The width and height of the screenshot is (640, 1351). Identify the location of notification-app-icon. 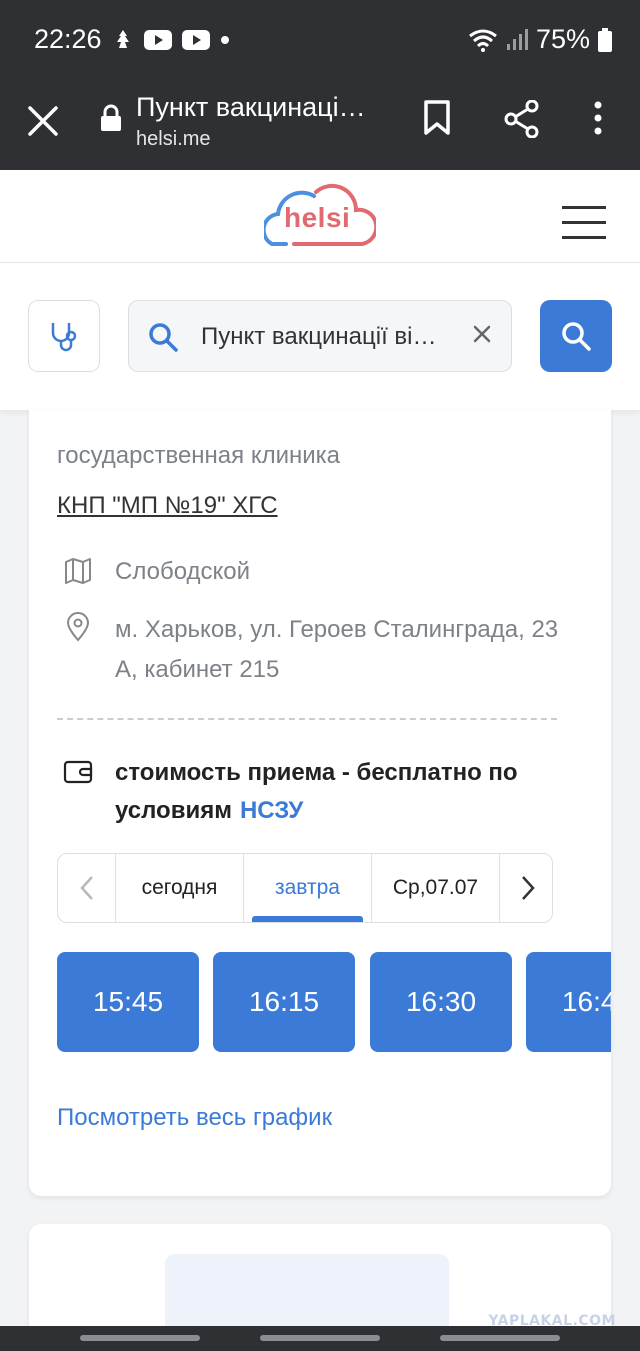
(123, 39).